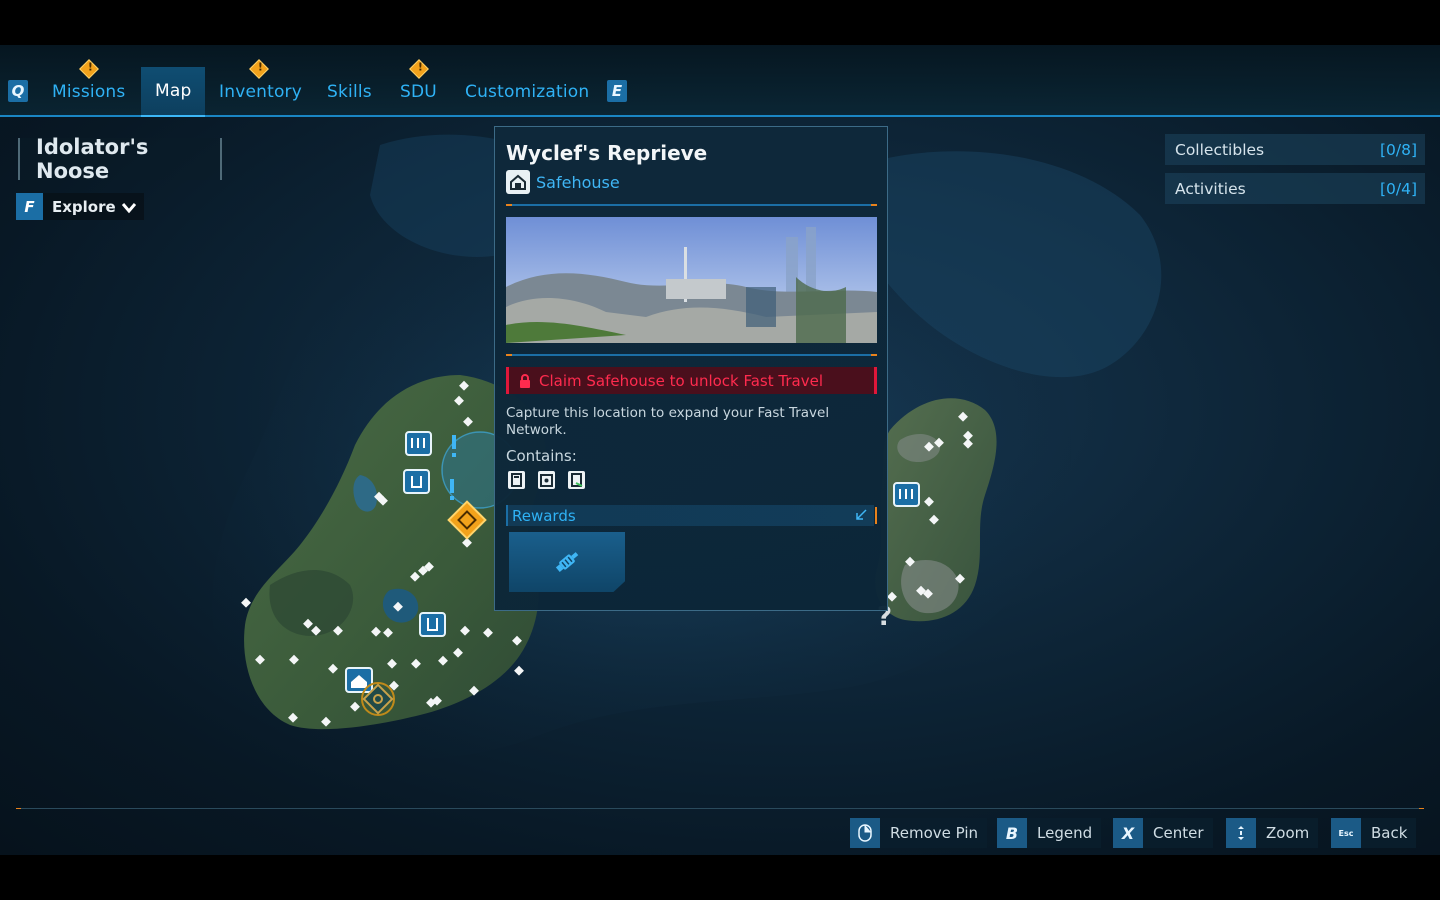 The height and width of the screenshot is (900, 1440). Describe the element at coordinates (260, 92) in the screenshot. I see `tab-inventory-label: Inventory` at that location.